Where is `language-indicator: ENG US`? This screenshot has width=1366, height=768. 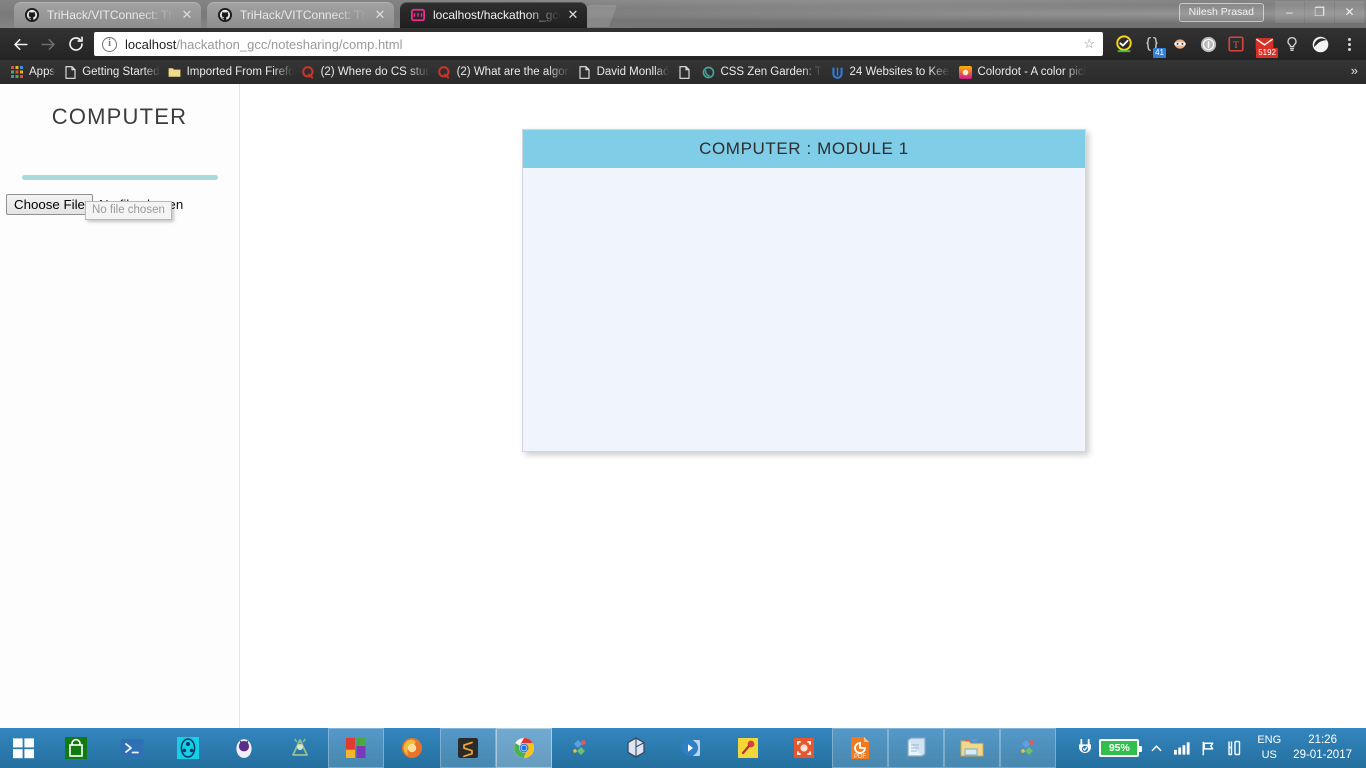
language-indicator: ENG US is located at coordinates (1269, 748).